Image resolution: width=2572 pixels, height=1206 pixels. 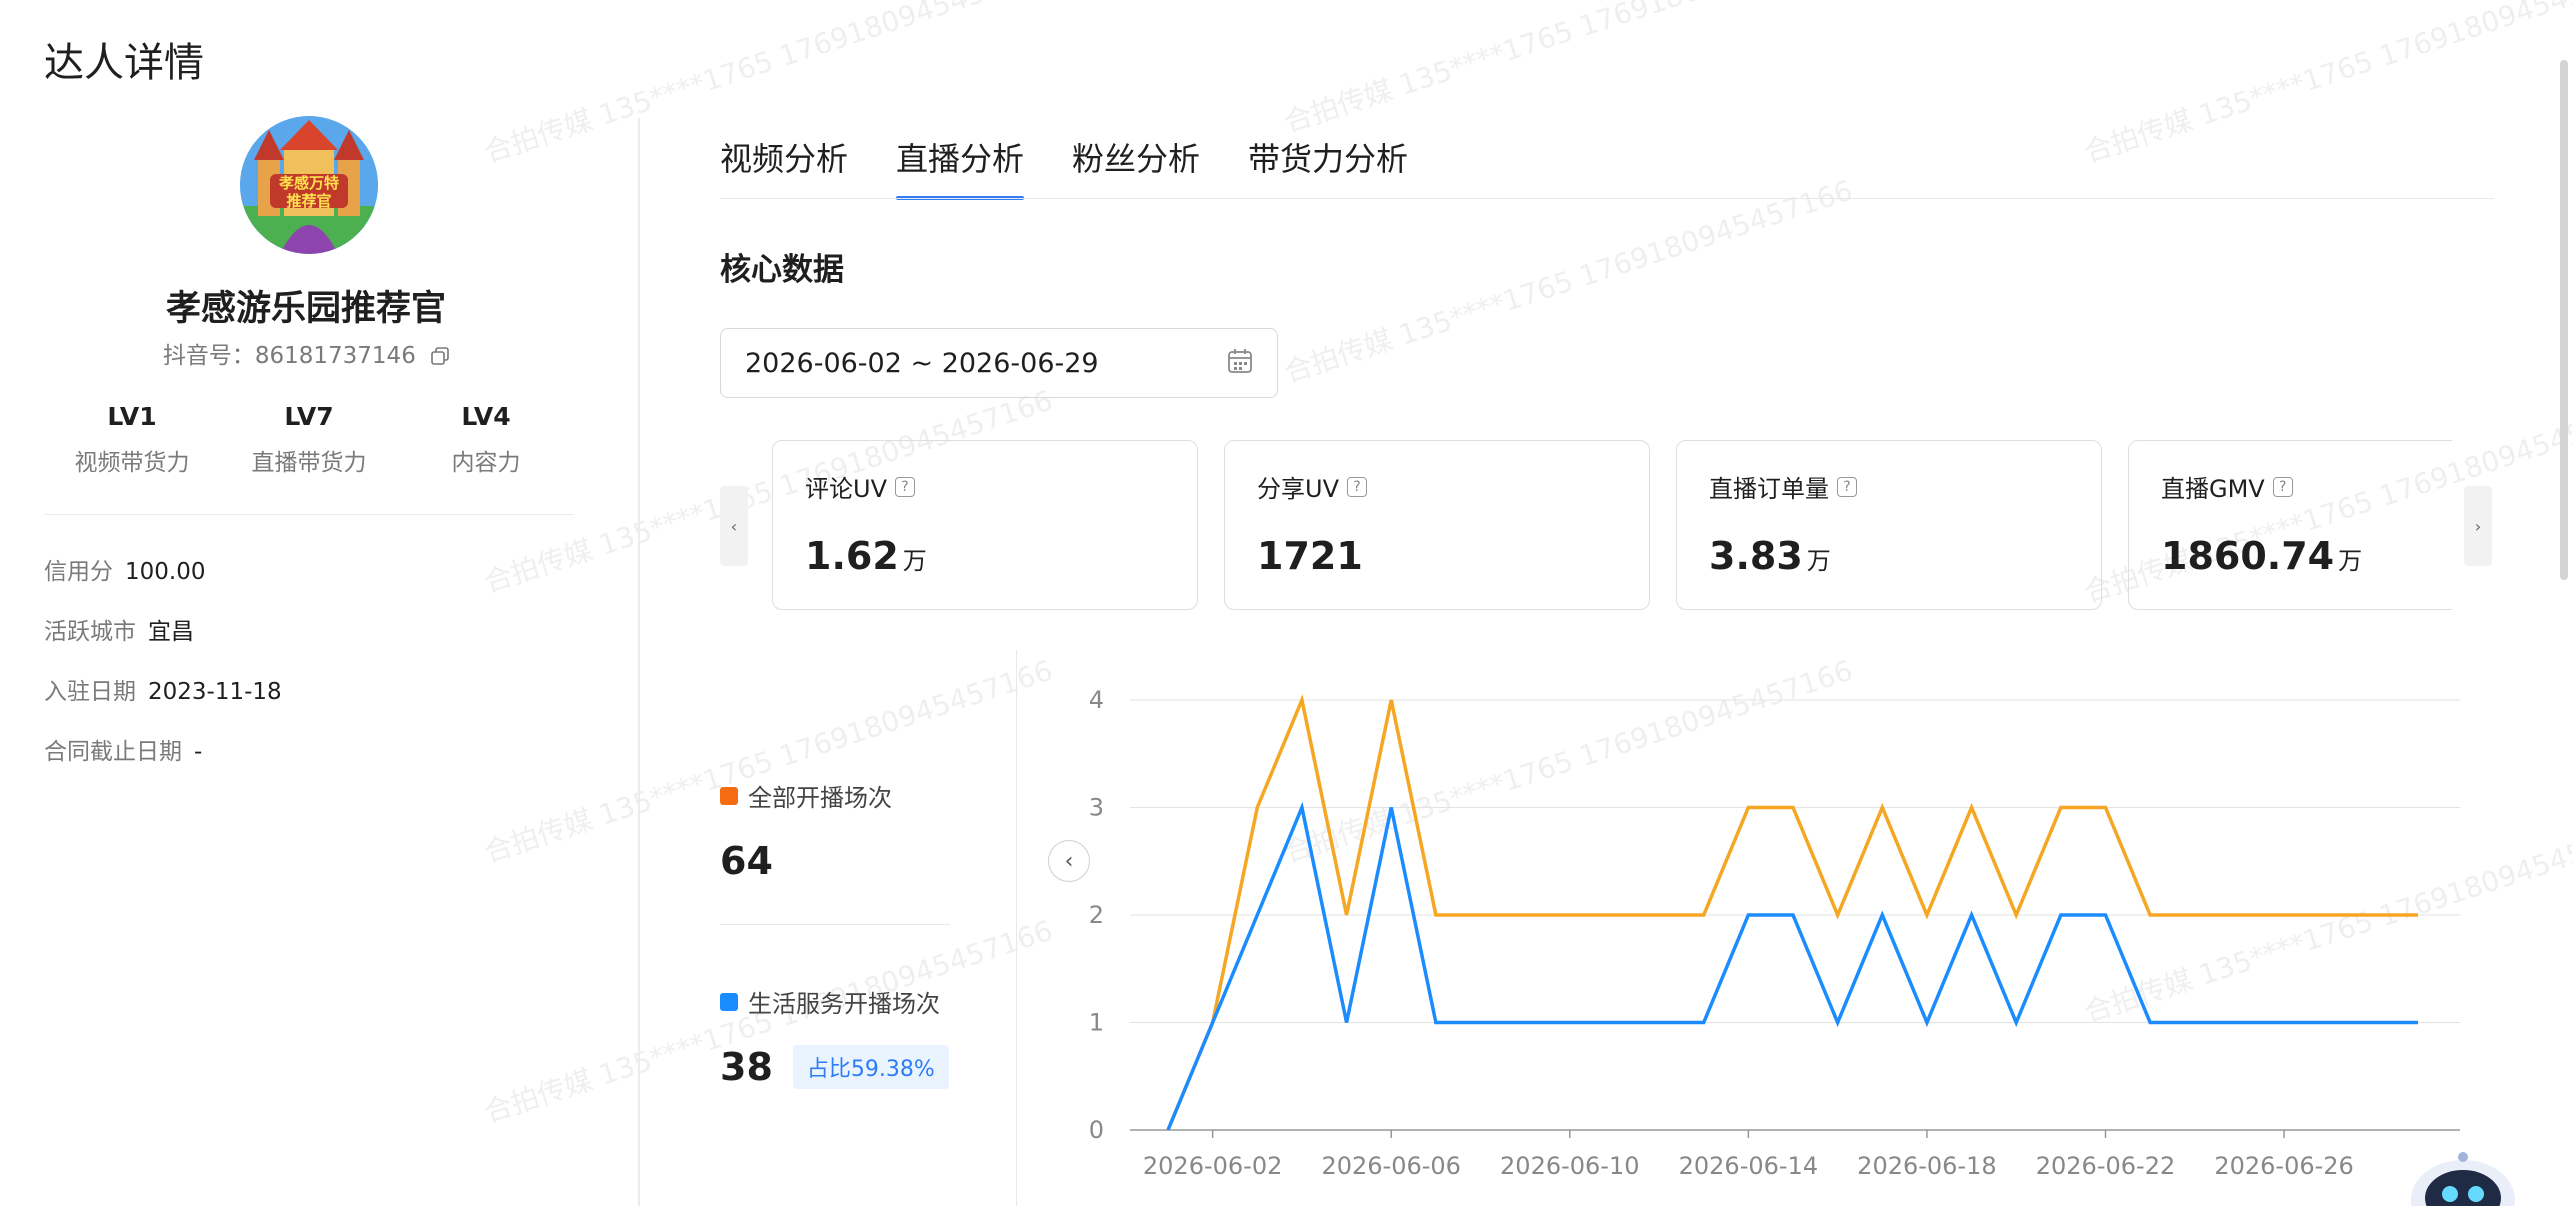 I want to click on metric-card-live-orders: 直播订单量? 3.83 万, so click(x=1889, y=525).